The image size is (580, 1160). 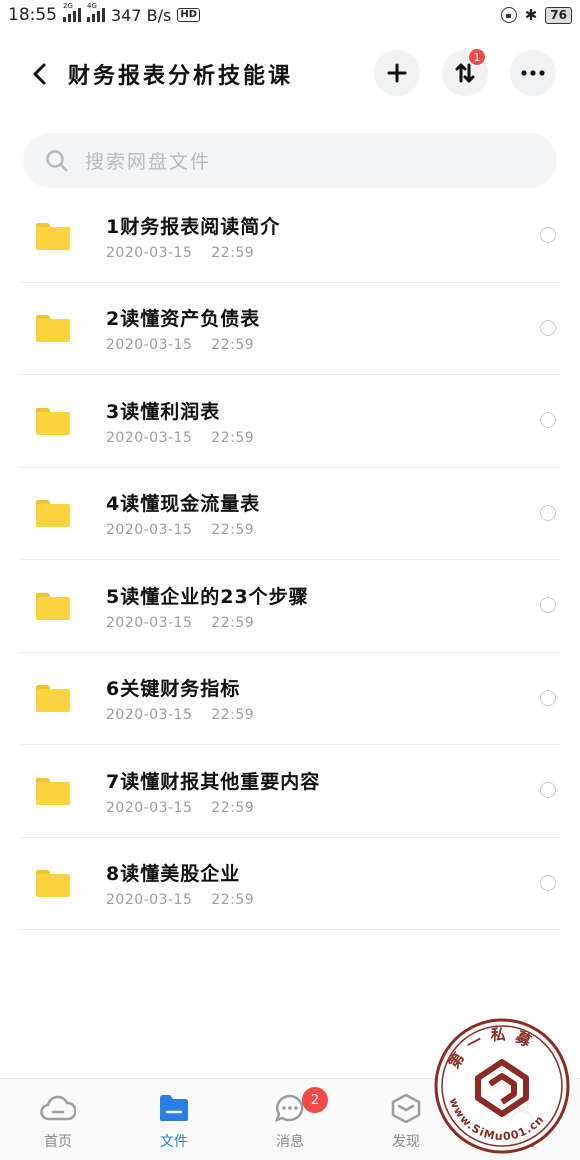 I want to click on nav-label: 消息, so click(x=290, y=1142).